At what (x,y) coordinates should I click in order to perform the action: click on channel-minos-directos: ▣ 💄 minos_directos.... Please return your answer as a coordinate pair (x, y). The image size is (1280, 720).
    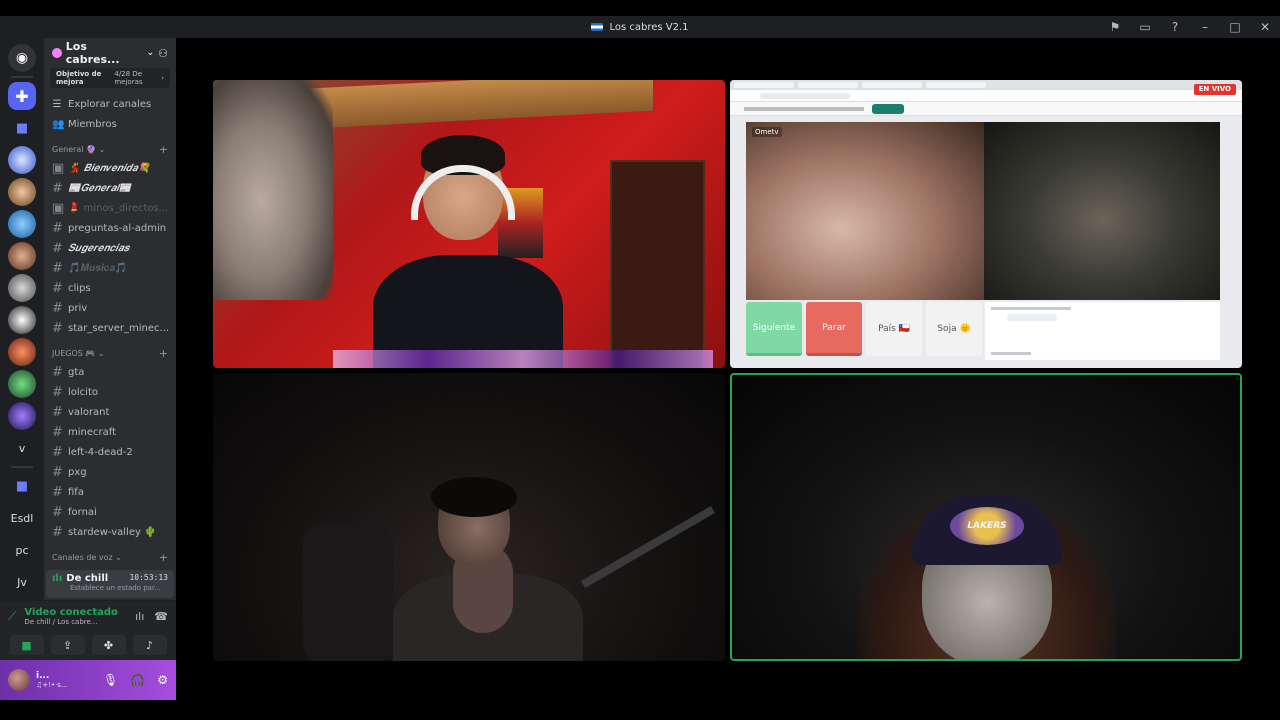
    Looking at the image, I should click on (110, 208).